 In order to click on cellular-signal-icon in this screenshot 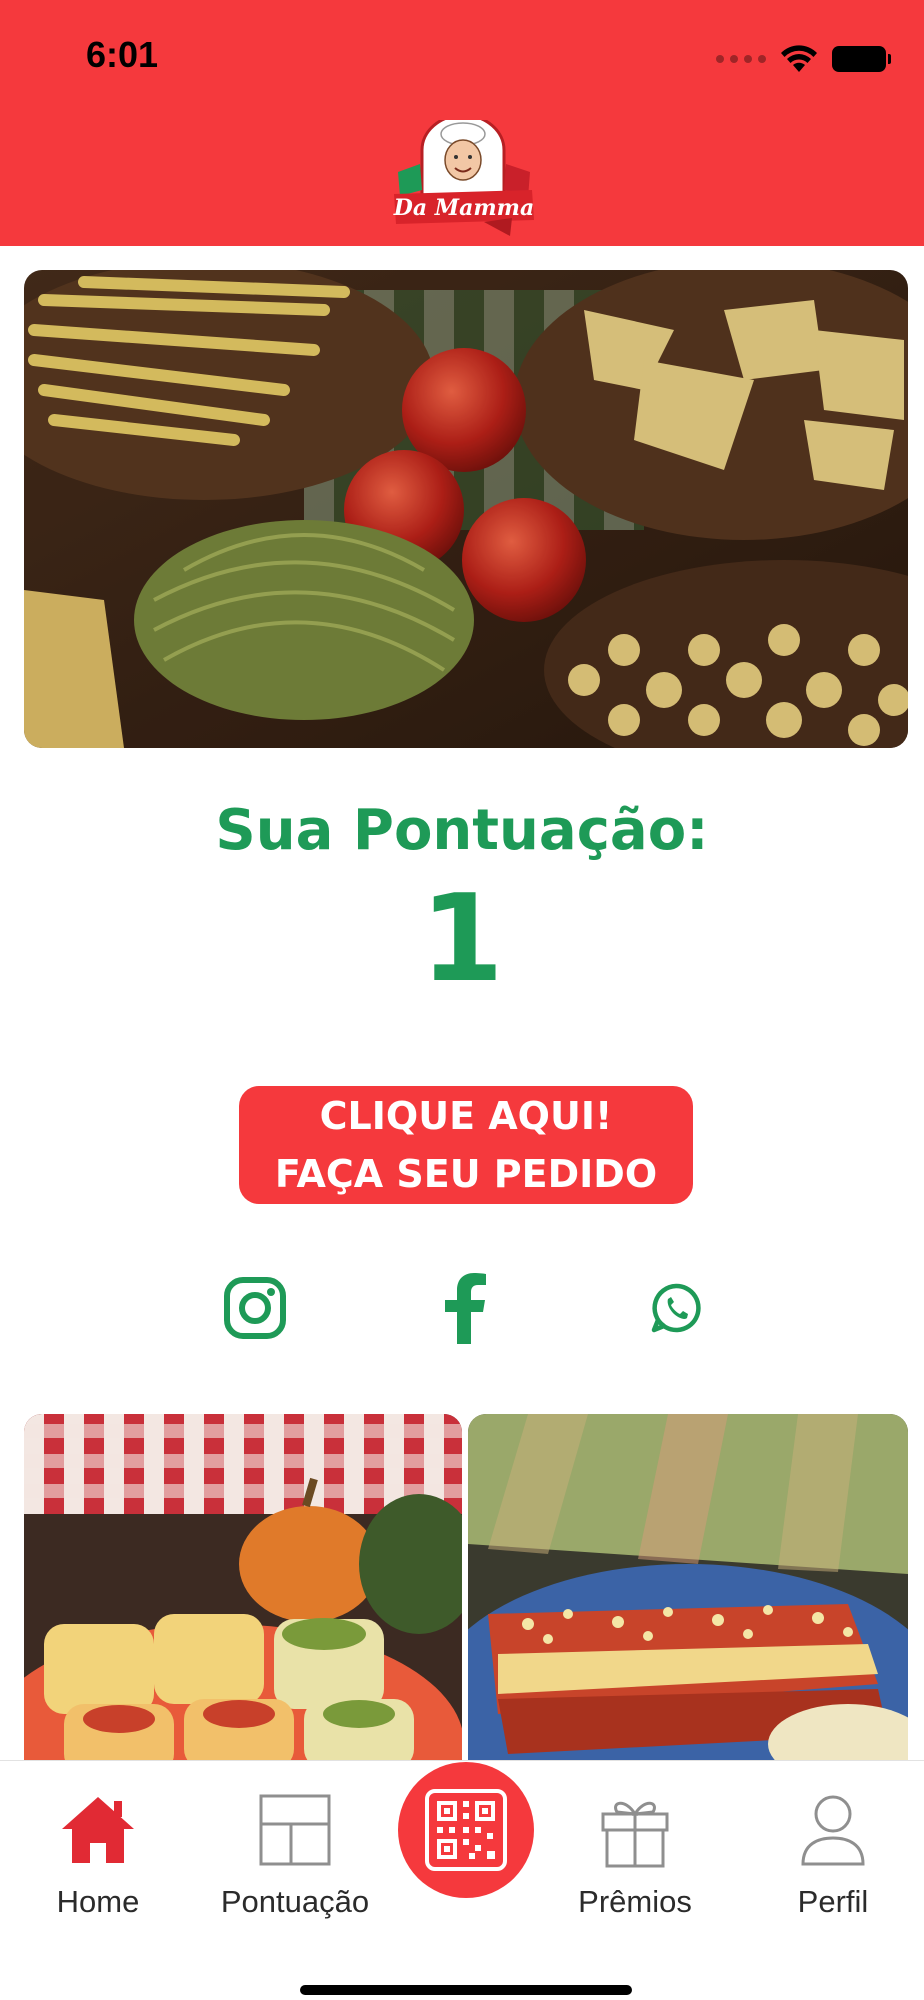, I will do `click(741, 59)`.